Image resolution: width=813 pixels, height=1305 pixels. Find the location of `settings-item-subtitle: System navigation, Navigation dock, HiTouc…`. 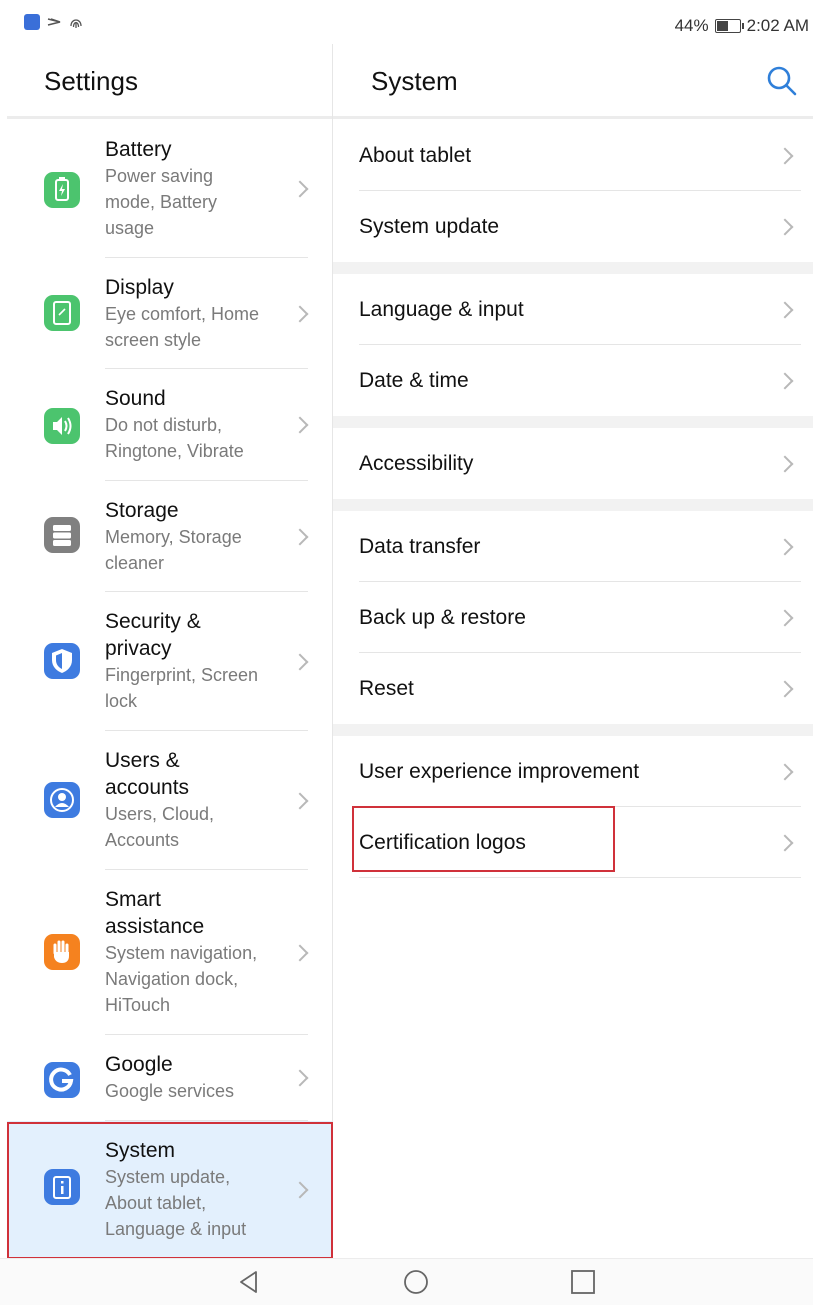

settings-item-subtitle: System navigation, Navigation dock, HiTouc… is located at coordinates (181, 979).